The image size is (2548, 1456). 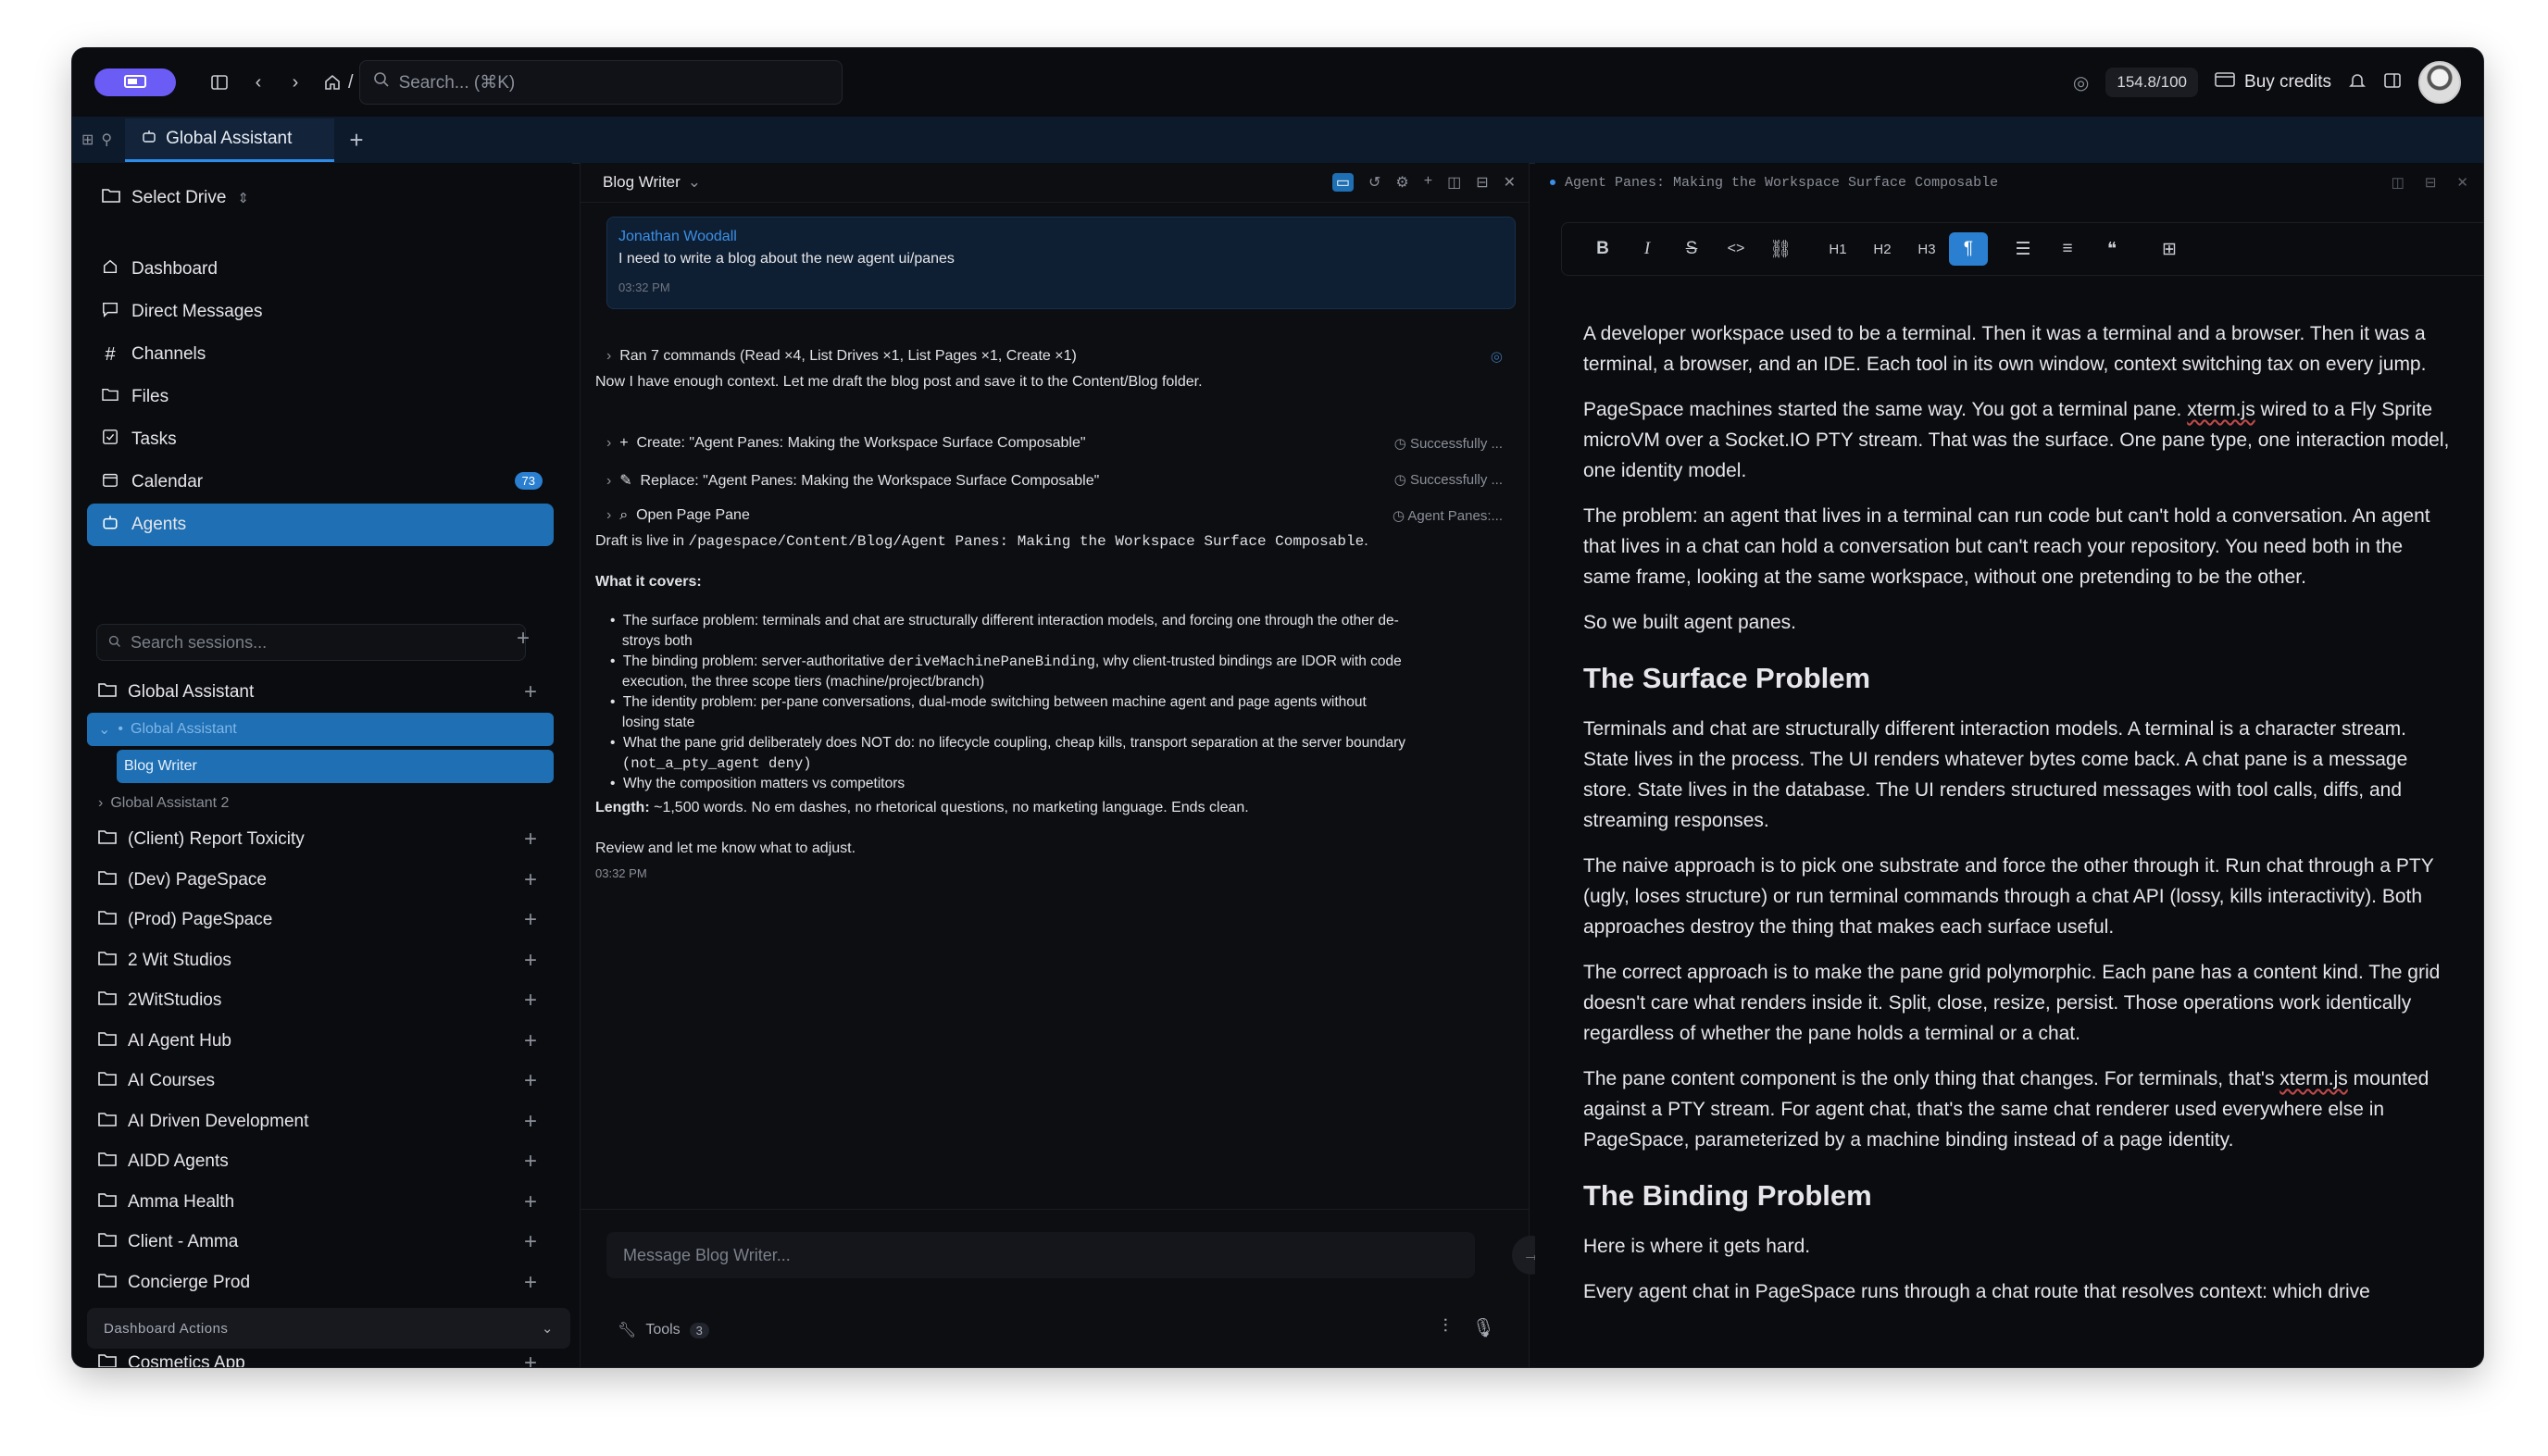 I want to click on tree-item-drive: AI Courses +, so click(x=320, y=1082).